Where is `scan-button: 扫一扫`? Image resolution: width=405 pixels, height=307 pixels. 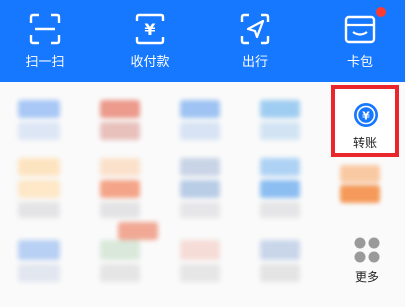 scan-button: 扫一扫 is located at coordinates (45, 41).